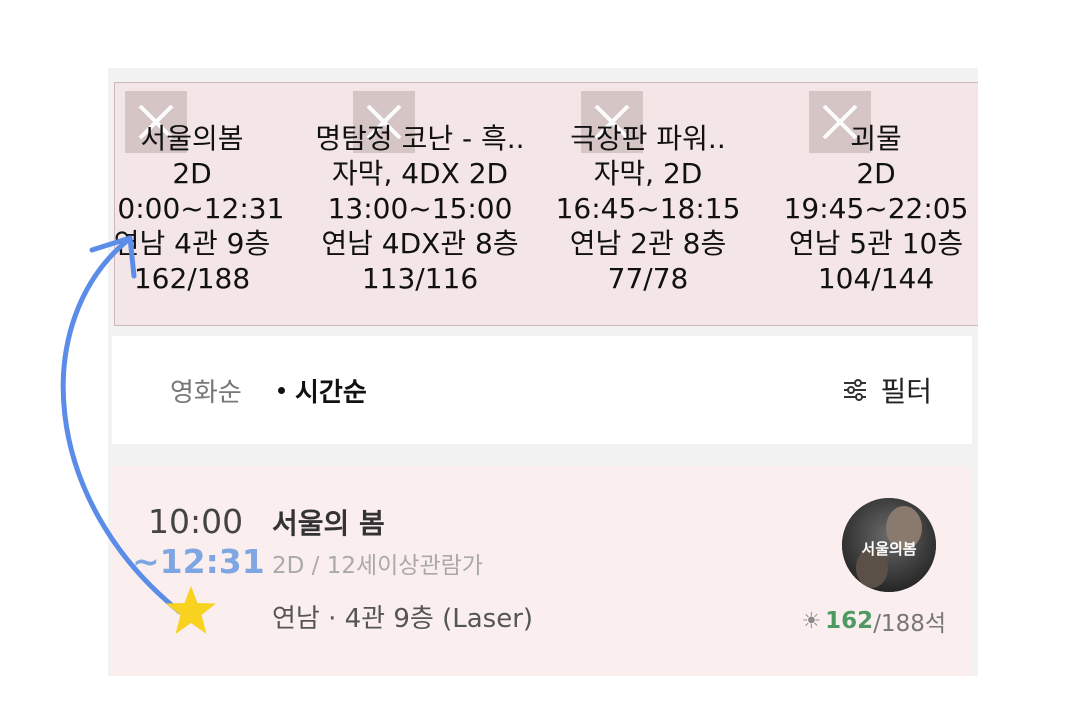 This screenshot has width=1086, height=718. Describe the element at coordinates (855, 390) in the screenshot. I see `sliders-icon` at that location.